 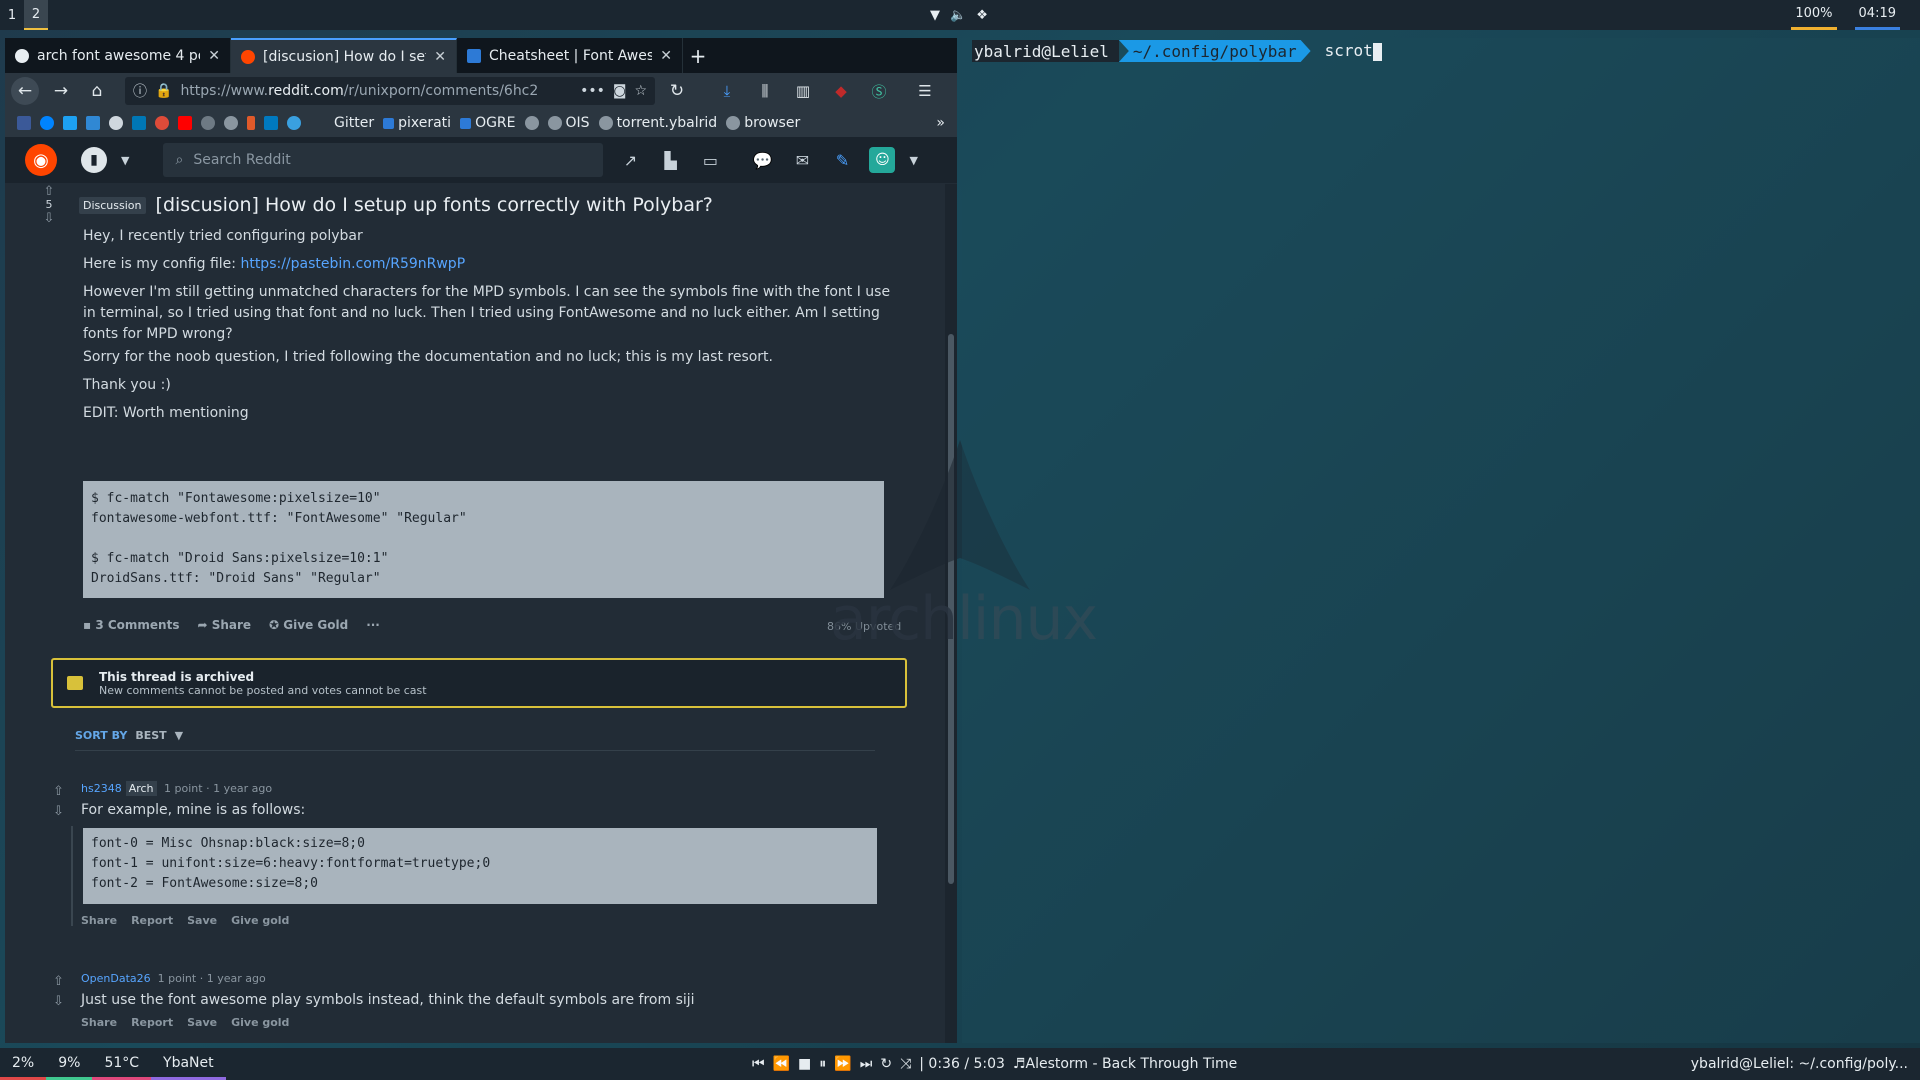 What do you see at coordinates (344, 55) in the screenshot?
I see `tab-reddit: [discusion] How do I setu ✕` at bounding box center [344, 55].